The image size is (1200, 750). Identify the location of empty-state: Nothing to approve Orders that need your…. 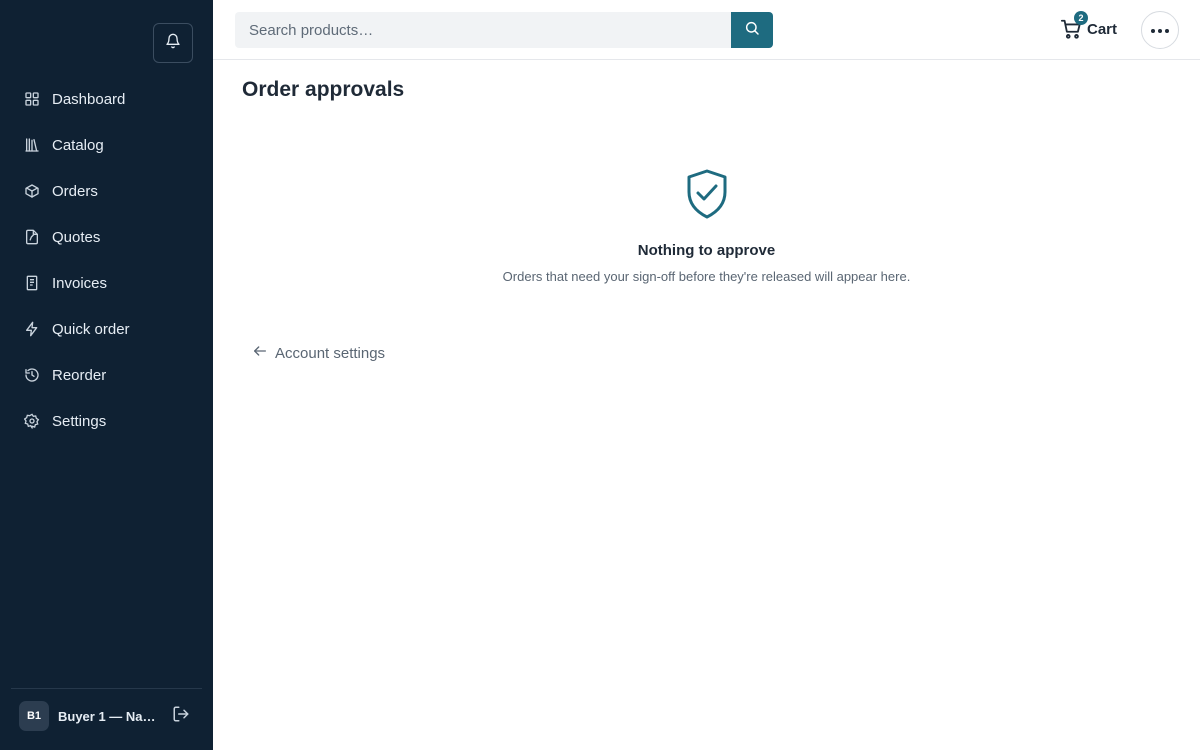
(706, 226).